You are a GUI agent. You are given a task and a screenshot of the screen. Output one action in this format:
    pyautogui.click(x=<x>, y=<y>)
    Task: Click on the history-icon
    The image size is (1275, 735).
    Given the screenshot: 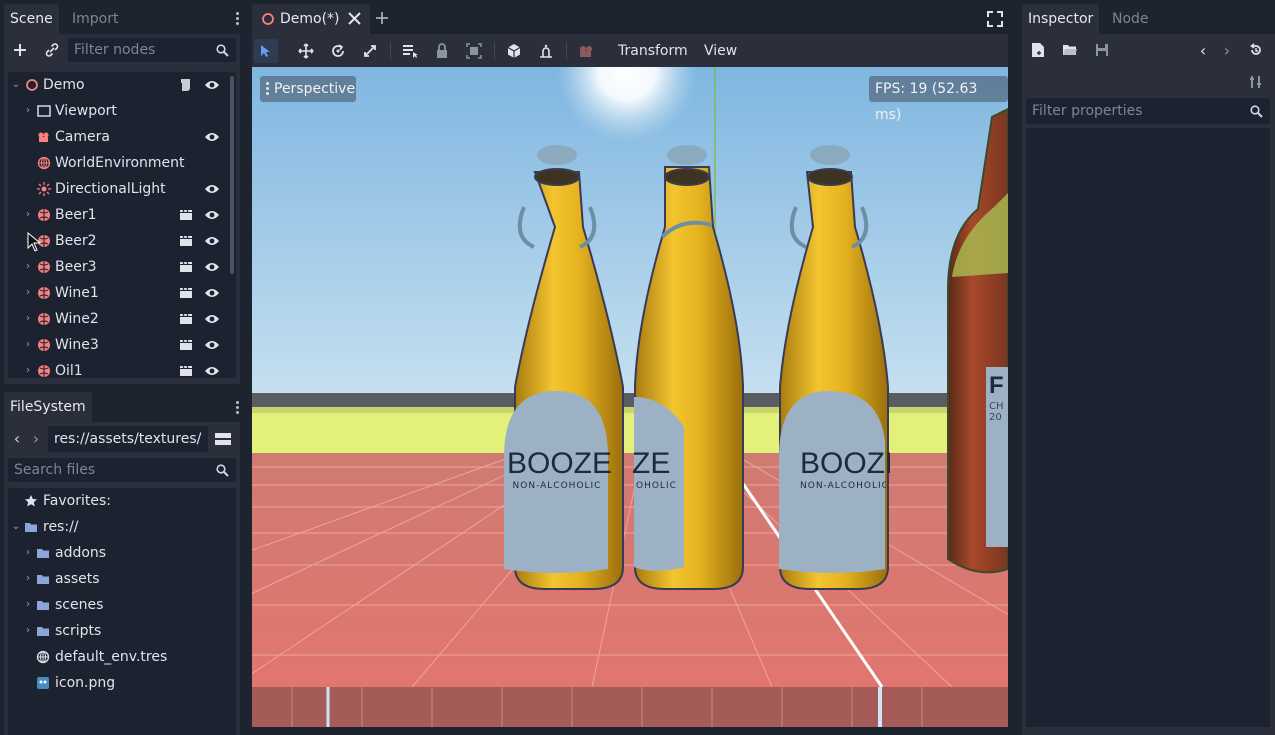 What is the action you would take?
    pyautogui.click(x=1256, y=50)
    